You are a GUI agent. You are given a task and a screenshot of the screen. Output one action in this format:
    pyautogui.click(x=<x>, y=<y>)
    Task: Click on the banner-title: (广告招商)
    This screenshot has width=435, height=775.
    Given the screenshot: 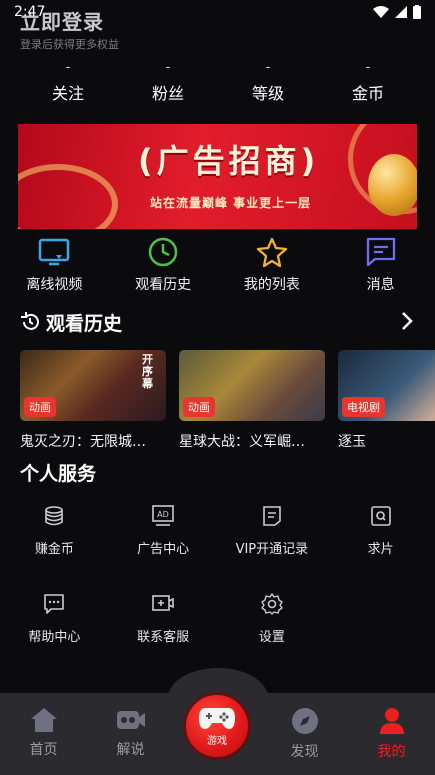 What is the action you would take?
    pyautogui.click(x=229, y=161)
    